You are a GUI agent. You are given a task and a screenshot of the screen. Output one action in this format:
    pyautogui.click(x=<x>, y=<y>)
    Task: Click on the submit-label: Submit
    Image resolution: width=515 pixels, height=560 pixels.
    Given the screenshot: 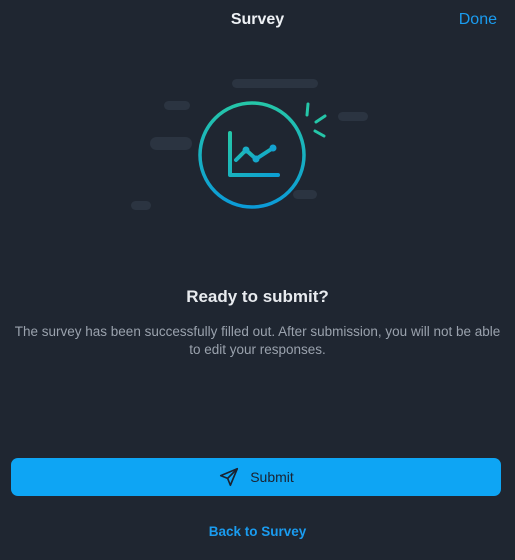 What is the action you would take?
    pyautogui.click(x=272, y=477)
    